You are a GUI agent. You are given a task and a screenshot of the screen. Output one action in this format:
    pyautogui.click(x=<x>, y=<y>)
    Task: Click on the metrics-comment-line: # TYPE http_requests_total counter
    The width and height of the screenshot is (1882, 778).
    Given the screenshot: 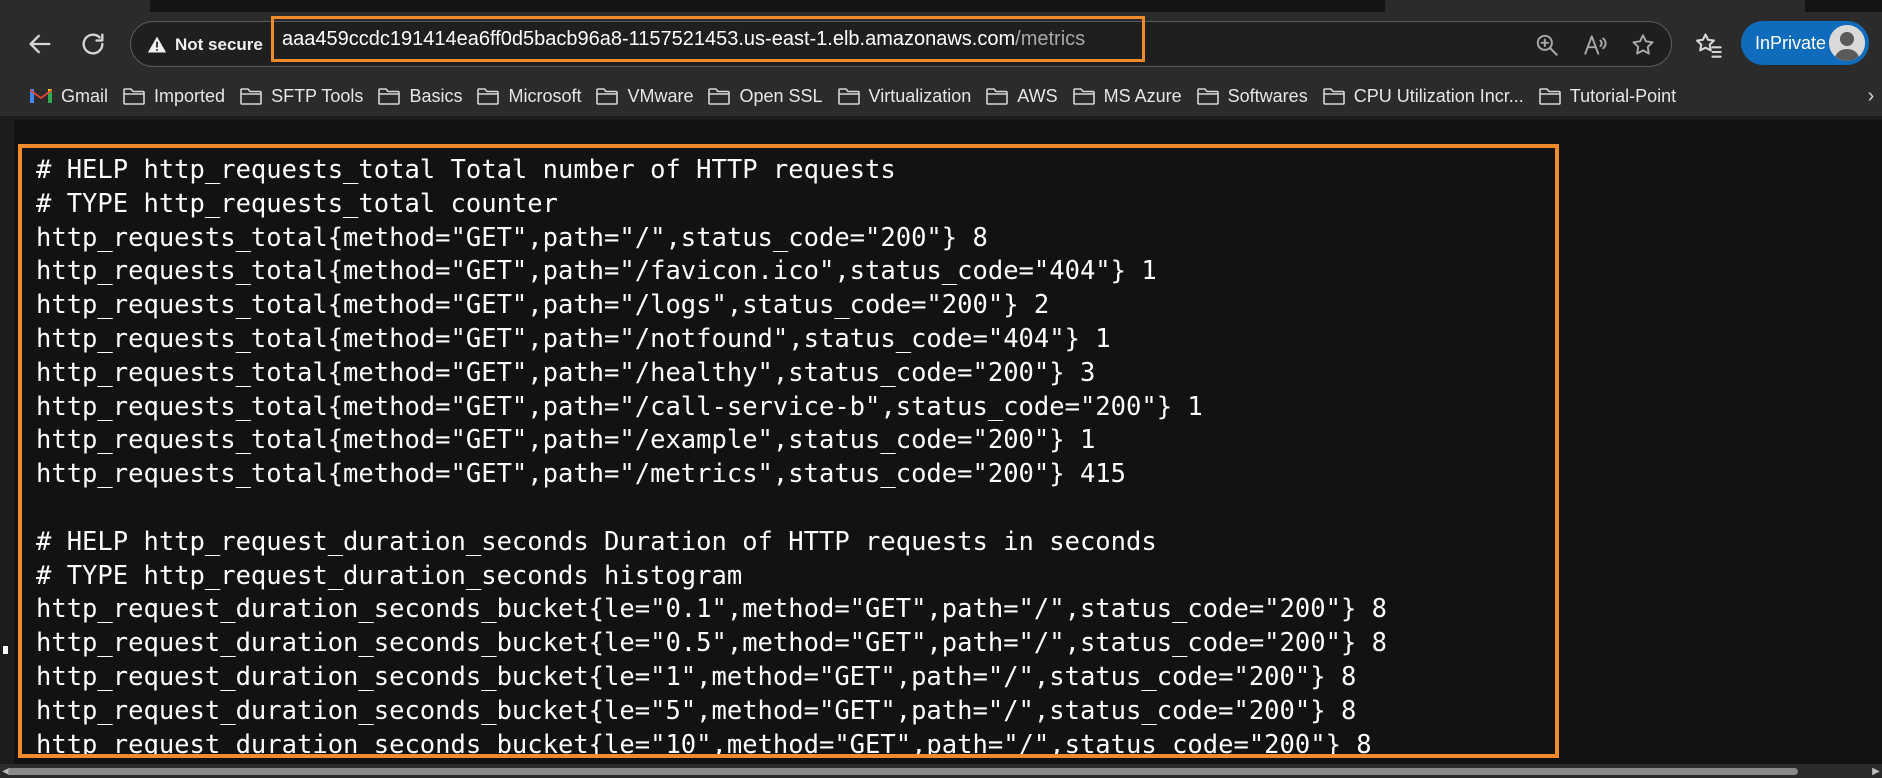 What is the action you would take?
    pyautogui.click(x=297, y=203)
    